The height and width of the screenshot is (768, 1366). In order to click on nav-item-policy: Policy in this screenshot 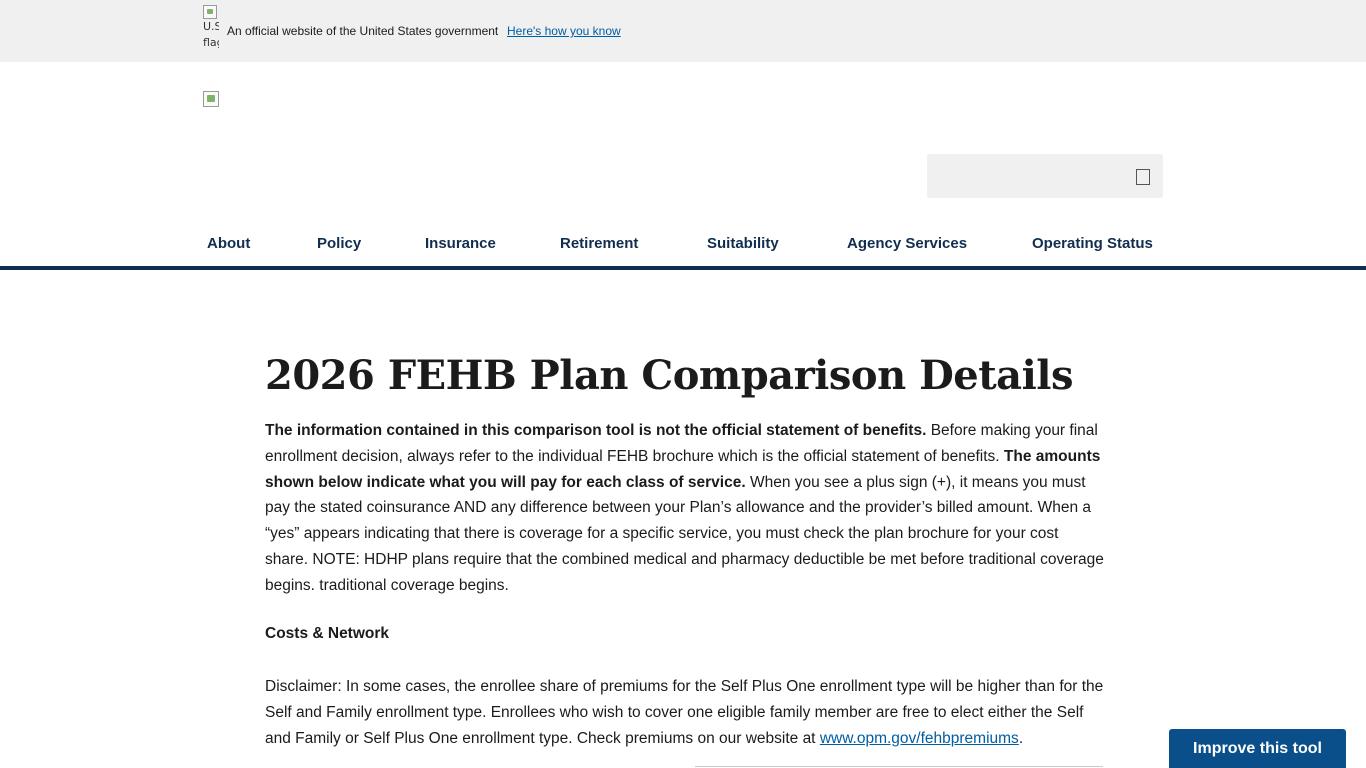, I will do `click(339, 243)`.